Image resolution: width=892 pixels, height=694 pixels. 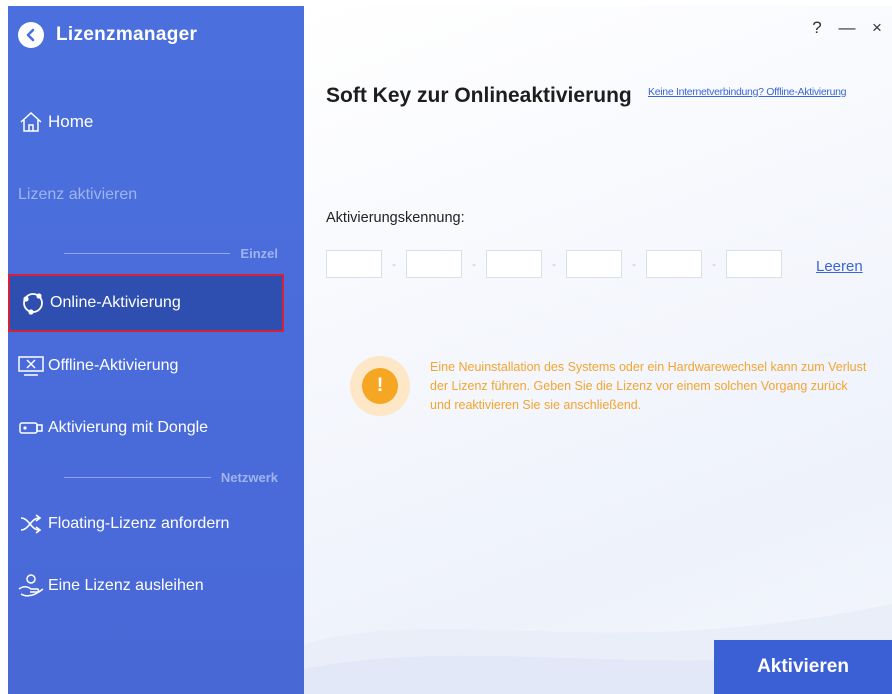 I want to click on group-label-network: Netzwerk, so click(x=171, y=477).